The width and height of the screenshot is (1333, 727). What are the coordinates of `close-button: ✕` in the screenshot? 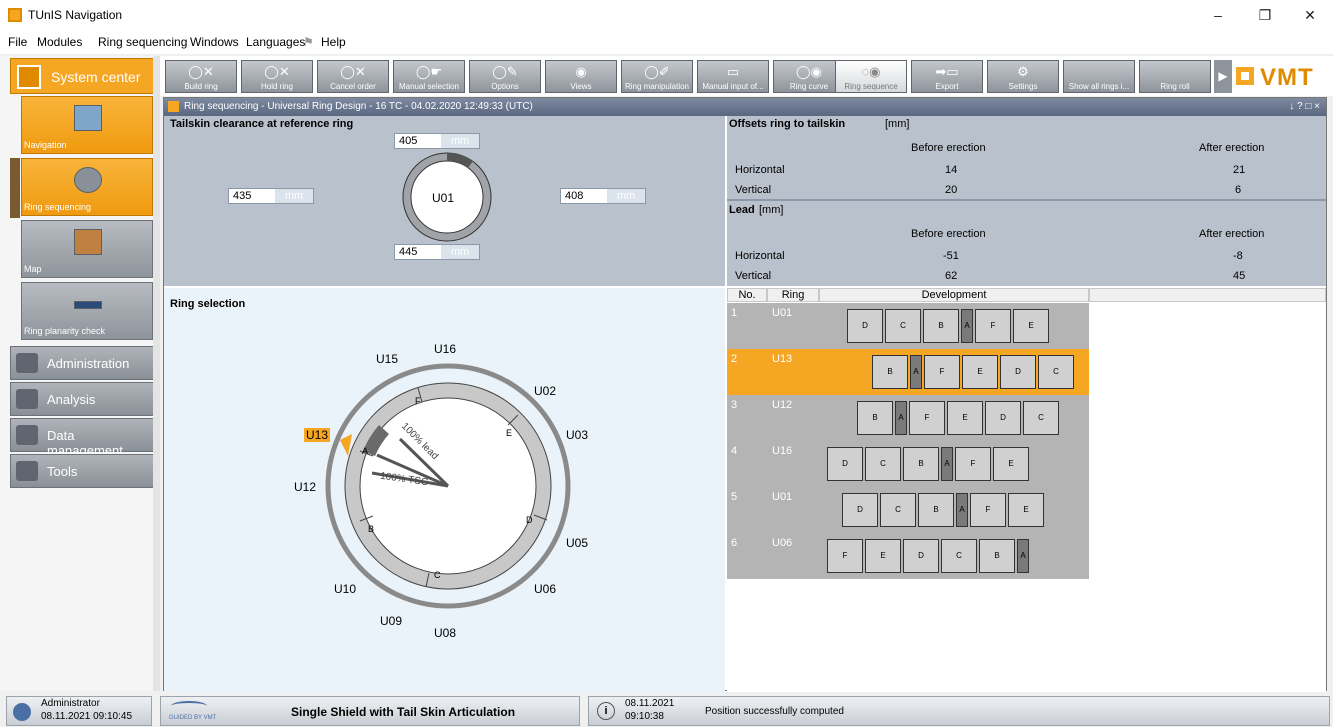 It's located at (1310, 15).